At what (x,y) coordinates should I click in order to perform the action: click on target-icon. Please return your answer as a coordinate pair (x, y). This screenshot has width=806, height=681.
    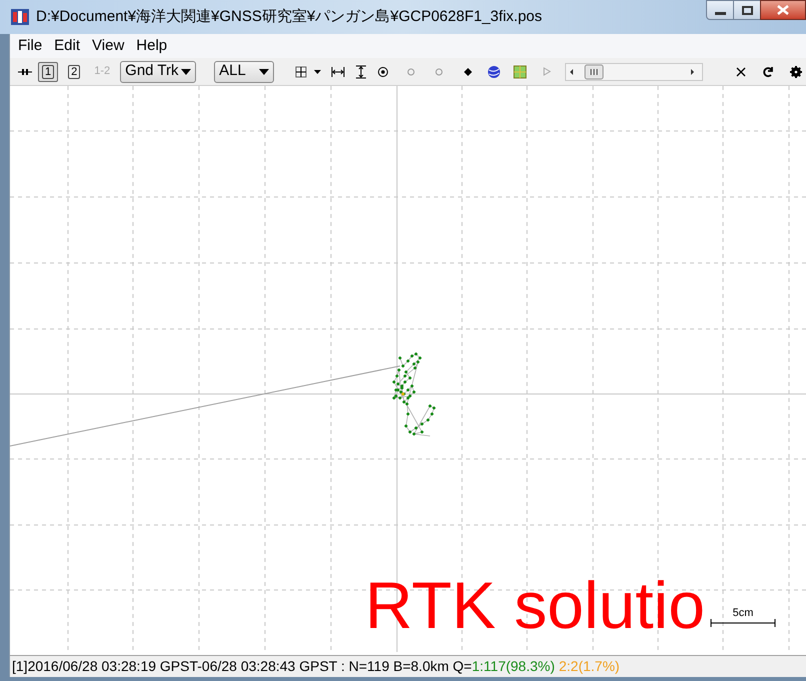
    Looking at the image, I should click on (383, 72).